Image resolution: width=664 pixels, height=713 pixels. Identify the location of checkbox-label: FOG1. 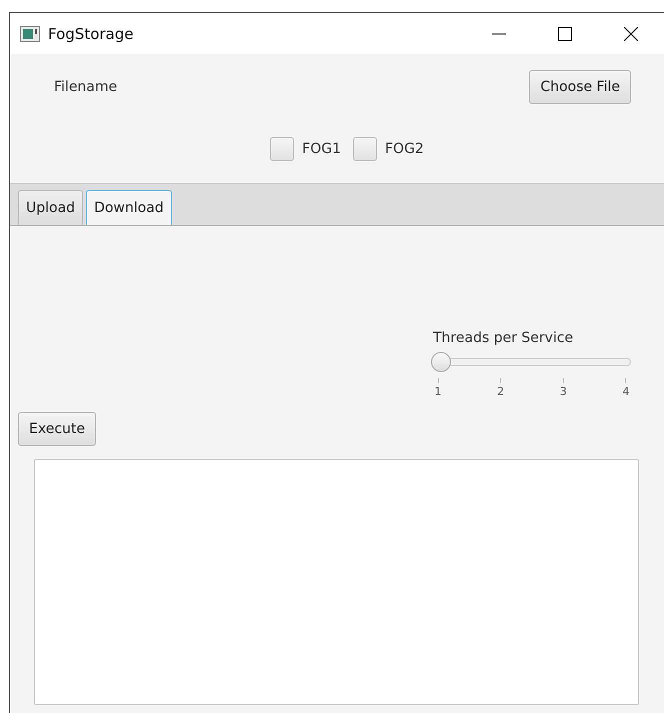
(321, 149).